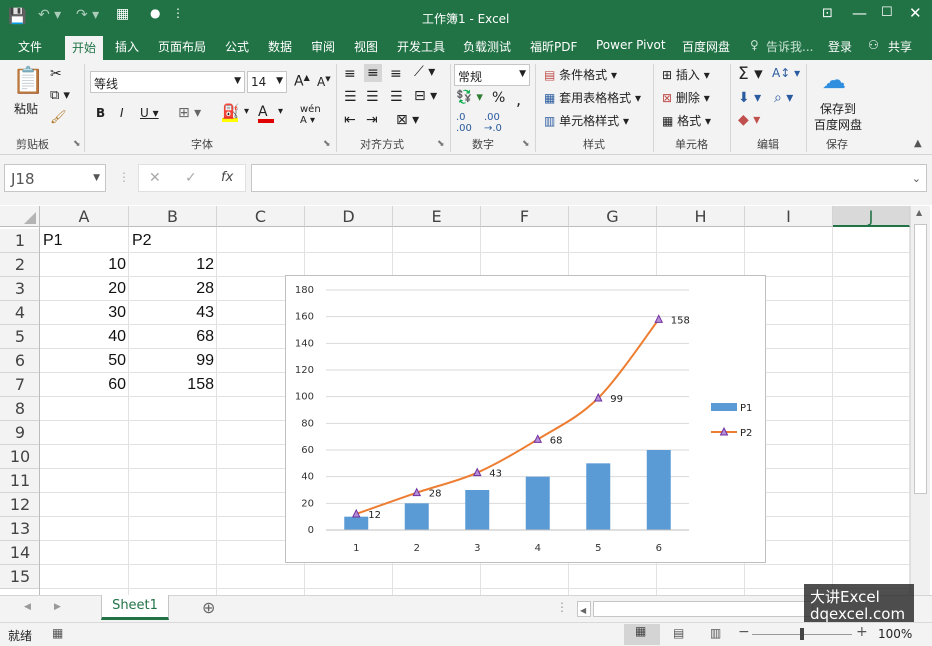 The image size is (932, 646). Describe the element at coordinates (686, 74) in the screenshot. I see `insert-cells-button: ⊞ 插入 ▾` at that location.